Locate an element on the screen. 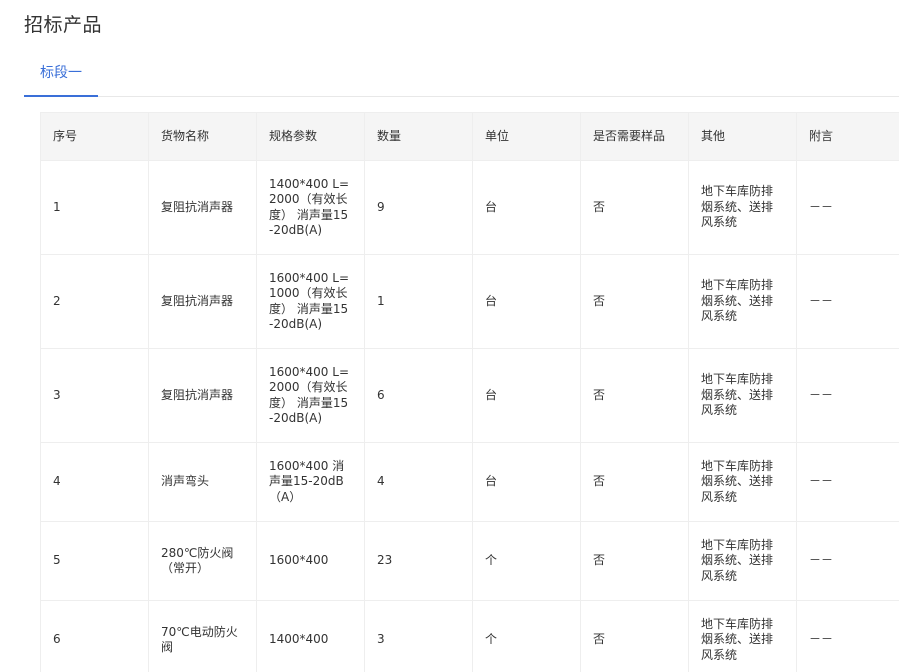  cell-spec: 1600*400 is located at coordinates (310, 561).